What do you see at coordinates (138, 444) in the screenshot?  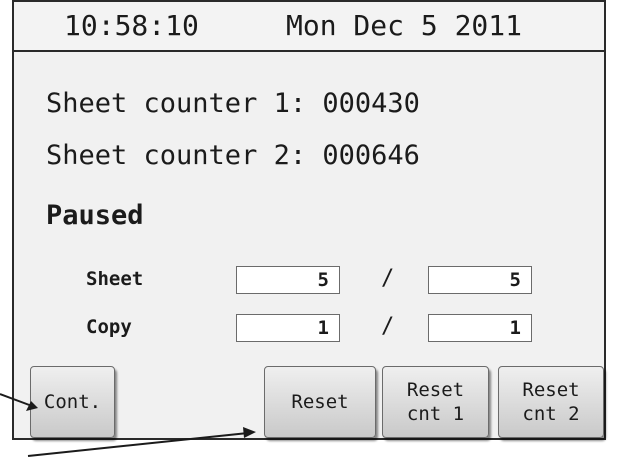 I see `arrow-to-reset-line` at bounding box center [138, 444].